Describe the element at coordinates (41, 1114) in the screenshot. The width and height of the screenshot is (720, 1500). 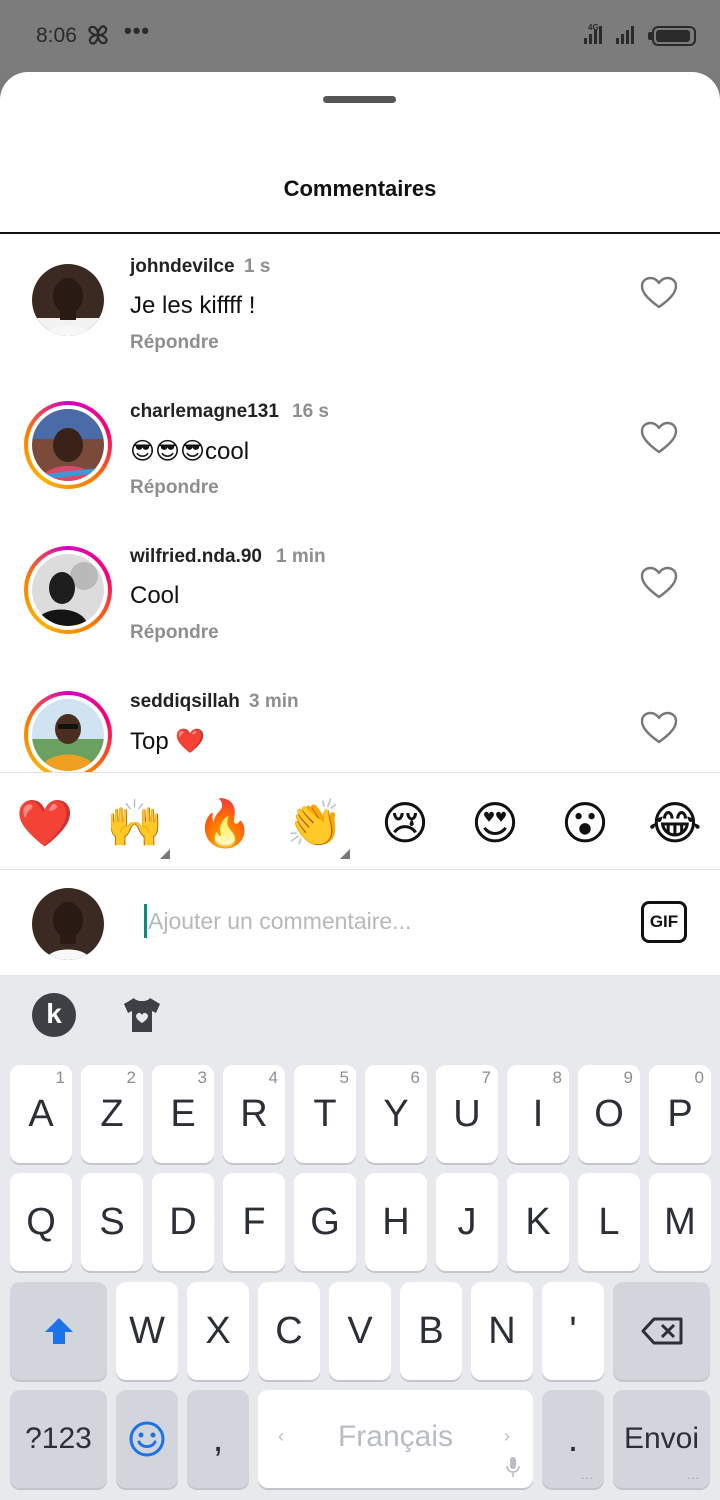
I see `key-a: 1A` at that location.